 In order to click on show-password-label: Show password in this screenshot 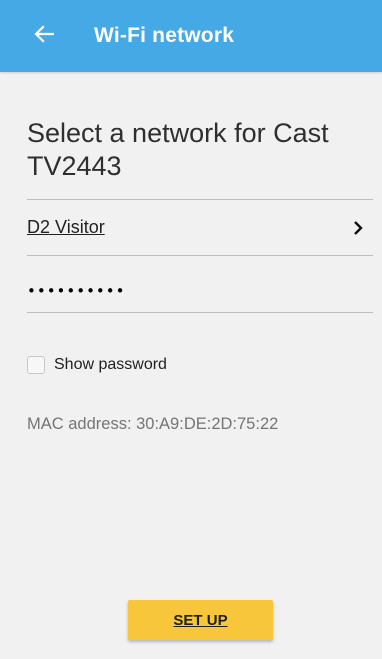, I will do `click(110, 364)`.